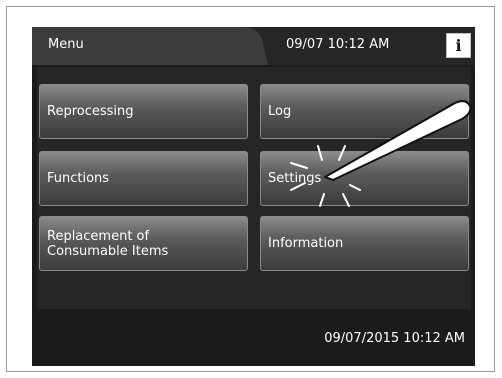 The height and width of the screenshot is (378, 502). What do you see at coordinates (364, 178) in the screenshot?
I see `settings-button: Settings` at bounding box center [364, 178].